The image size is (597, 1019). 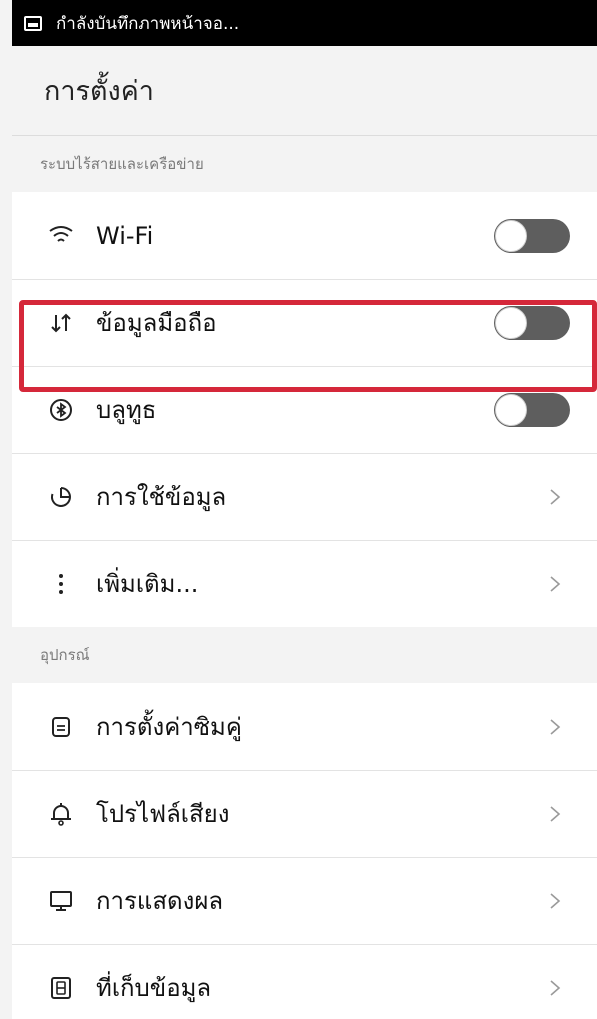 I want to click on settings-item-storage: ที่เก็บข้อมูล, so click(x=304, y=981).